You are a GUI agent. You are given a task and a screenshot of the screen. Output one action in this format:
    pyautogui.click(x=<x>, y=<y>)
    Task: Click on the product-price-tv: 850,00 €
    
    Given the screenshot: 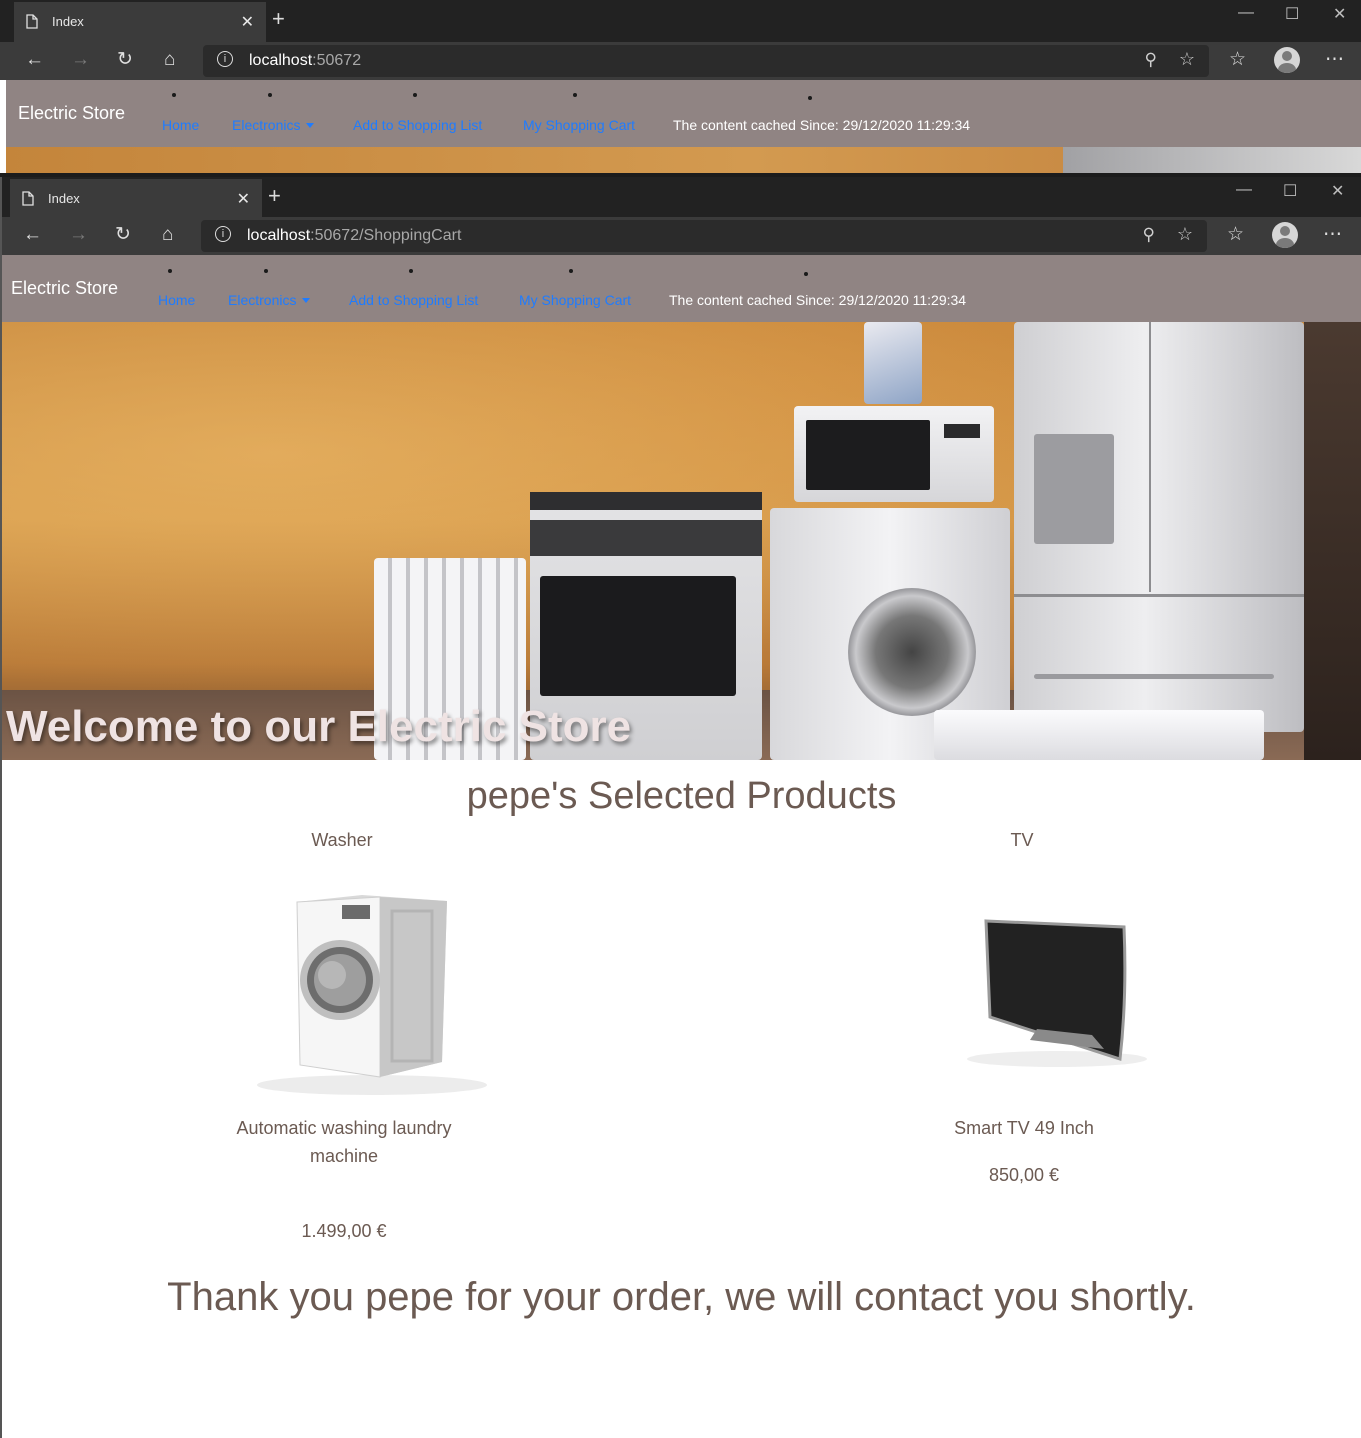 What is the action you would take?
    pyautogui.click(x=1024, y=1175)
    